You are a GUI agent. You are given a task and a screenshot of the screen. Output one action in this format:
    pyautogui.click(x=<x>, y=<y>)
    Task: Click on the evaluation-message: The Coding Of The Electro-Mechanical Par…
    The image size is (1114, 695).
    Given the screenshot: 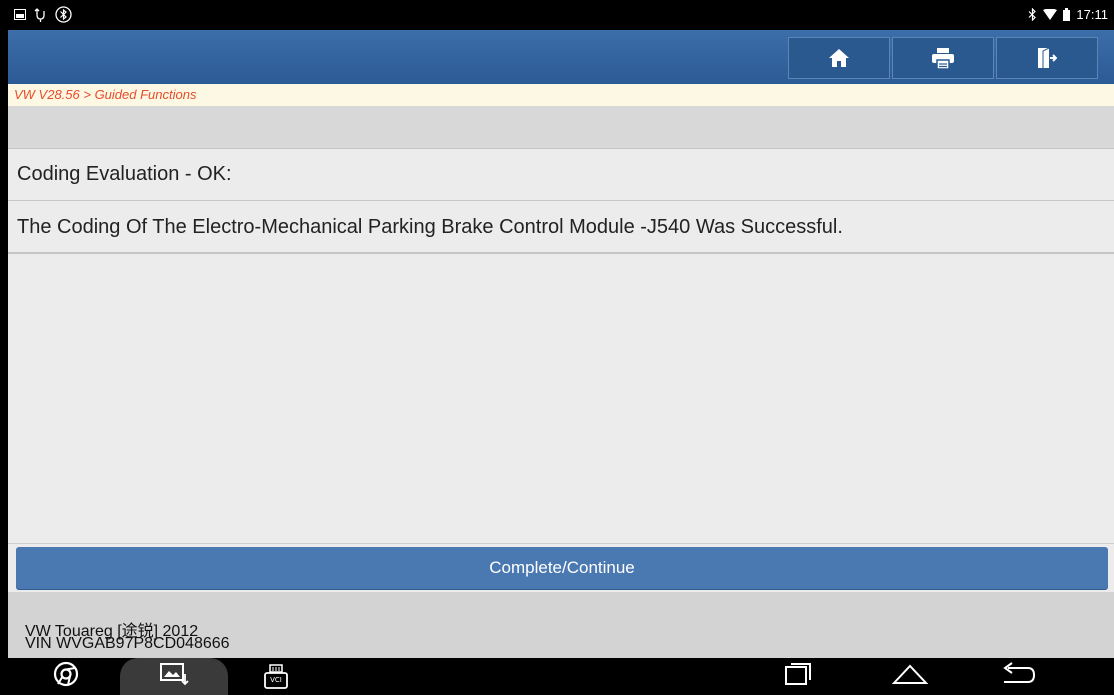 What is the action you would take?
    pyautogui.click(x=561, y=228)
    